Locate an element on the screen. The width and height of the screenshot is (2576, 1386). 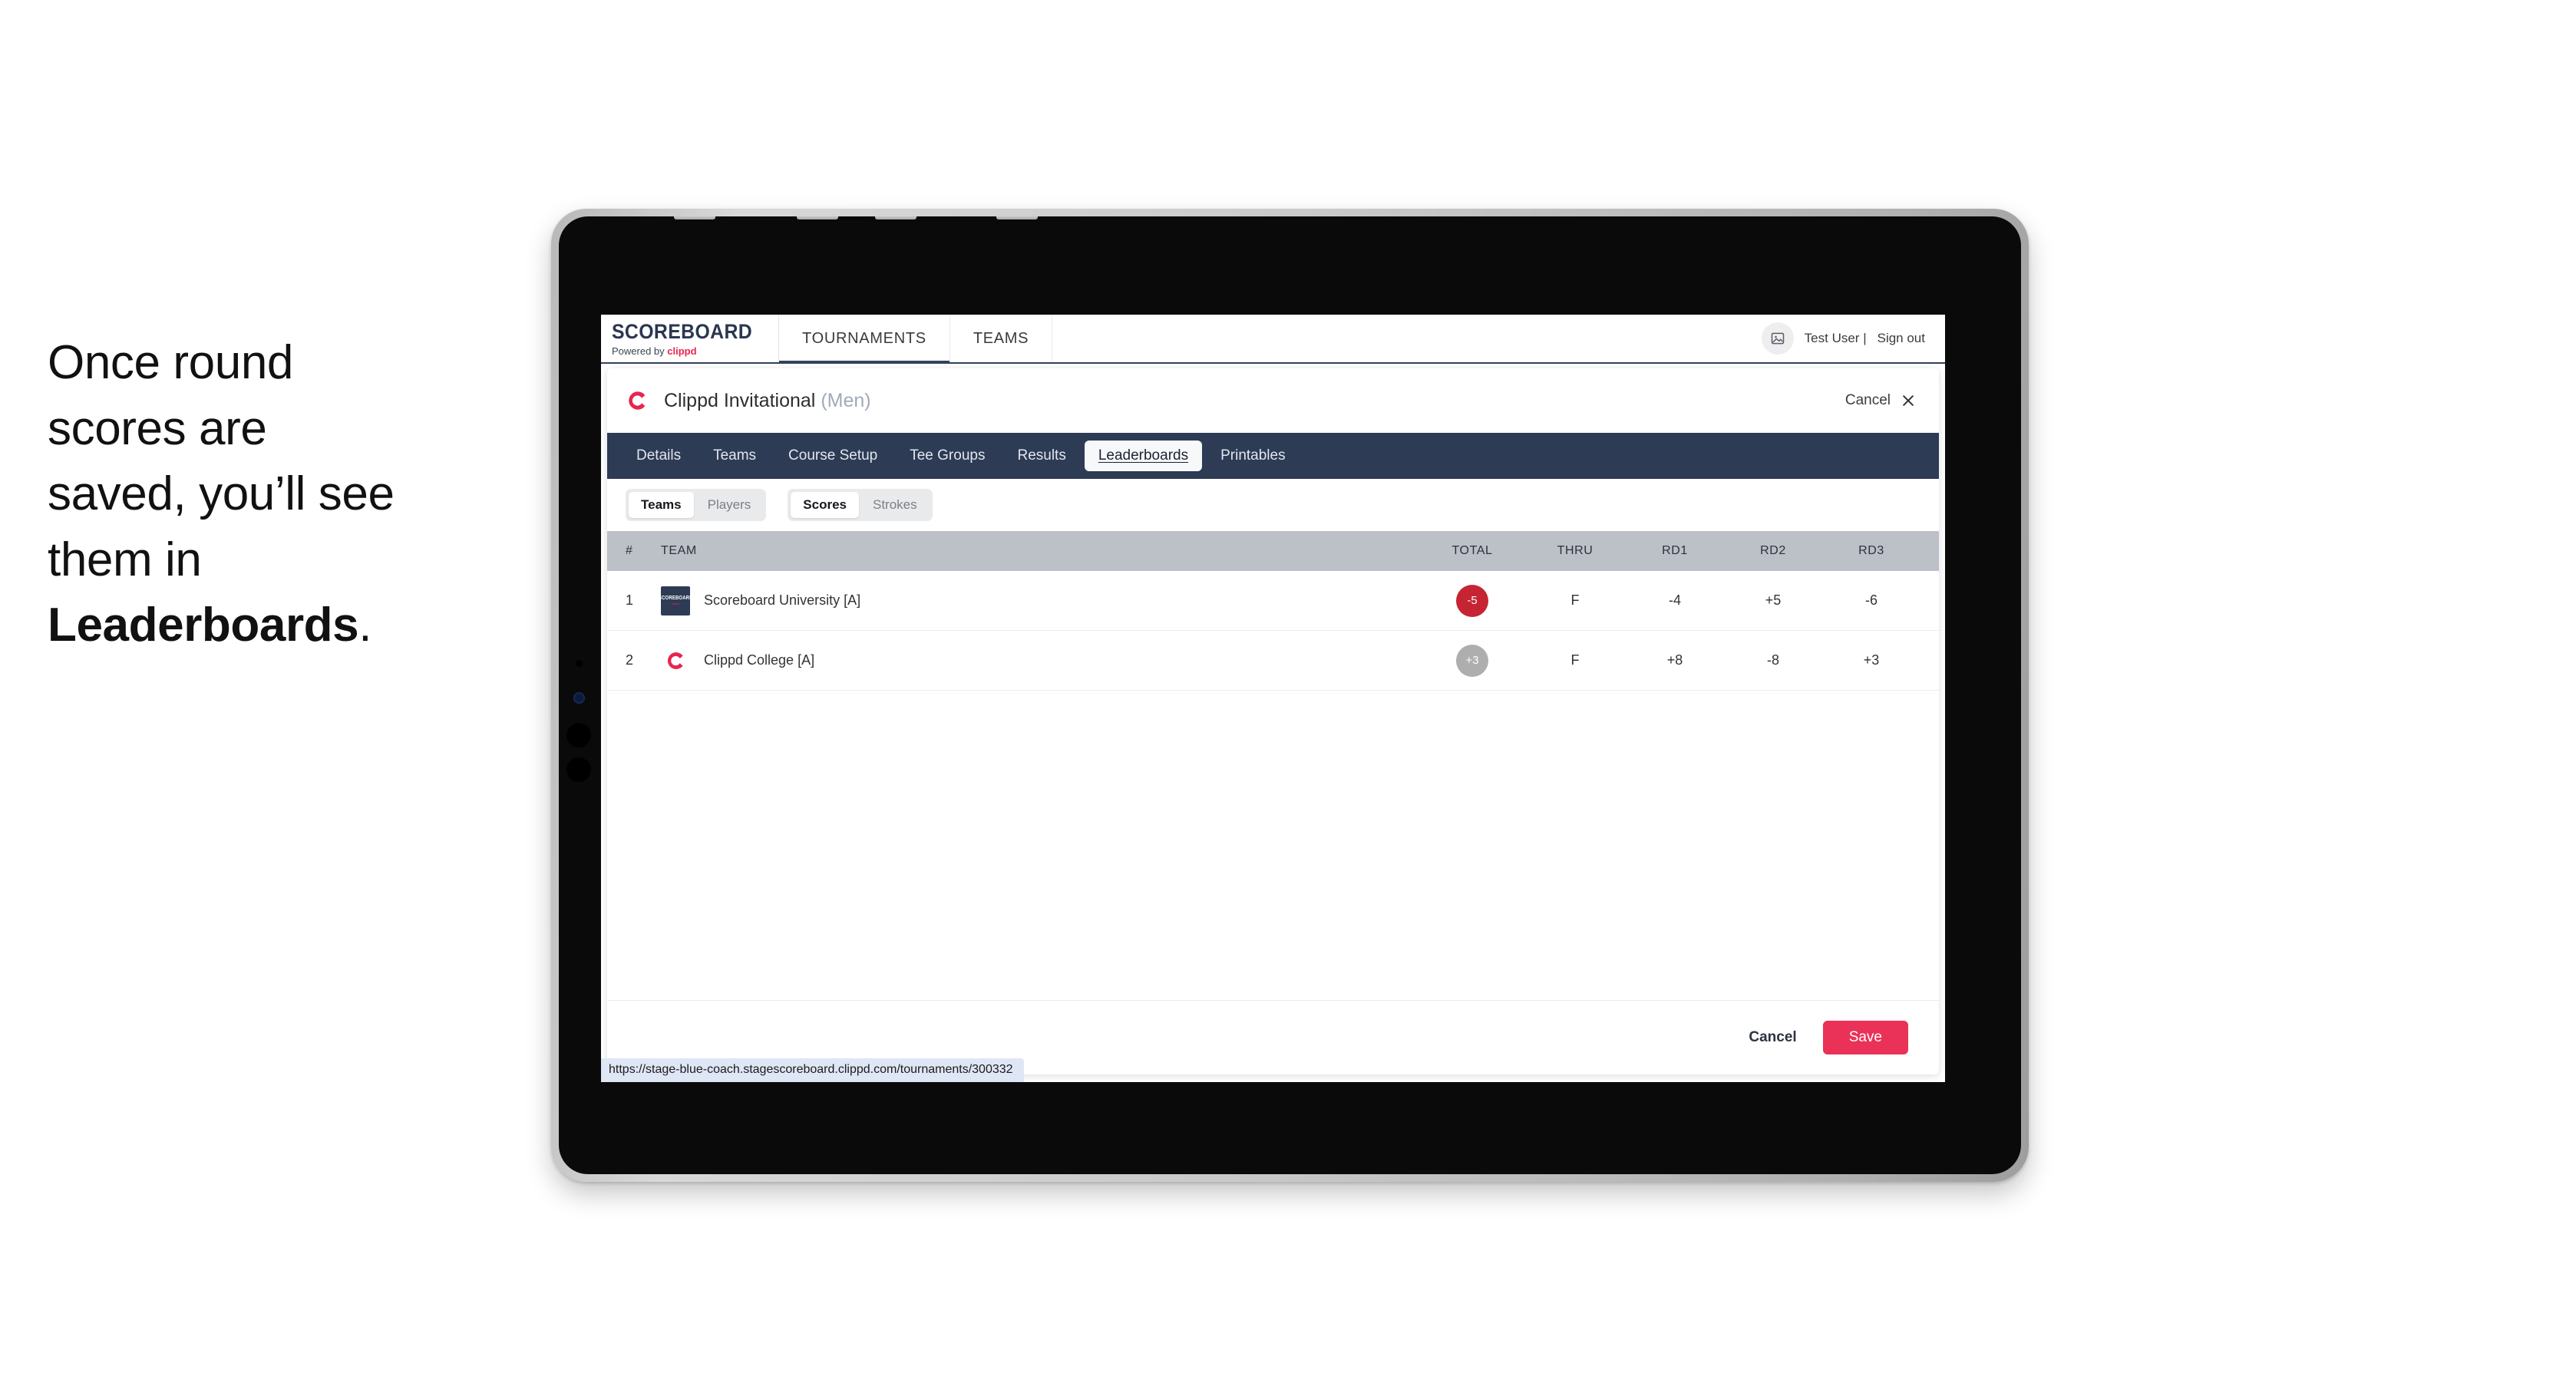
table-empty-area is located at coordinates (1273, 846).